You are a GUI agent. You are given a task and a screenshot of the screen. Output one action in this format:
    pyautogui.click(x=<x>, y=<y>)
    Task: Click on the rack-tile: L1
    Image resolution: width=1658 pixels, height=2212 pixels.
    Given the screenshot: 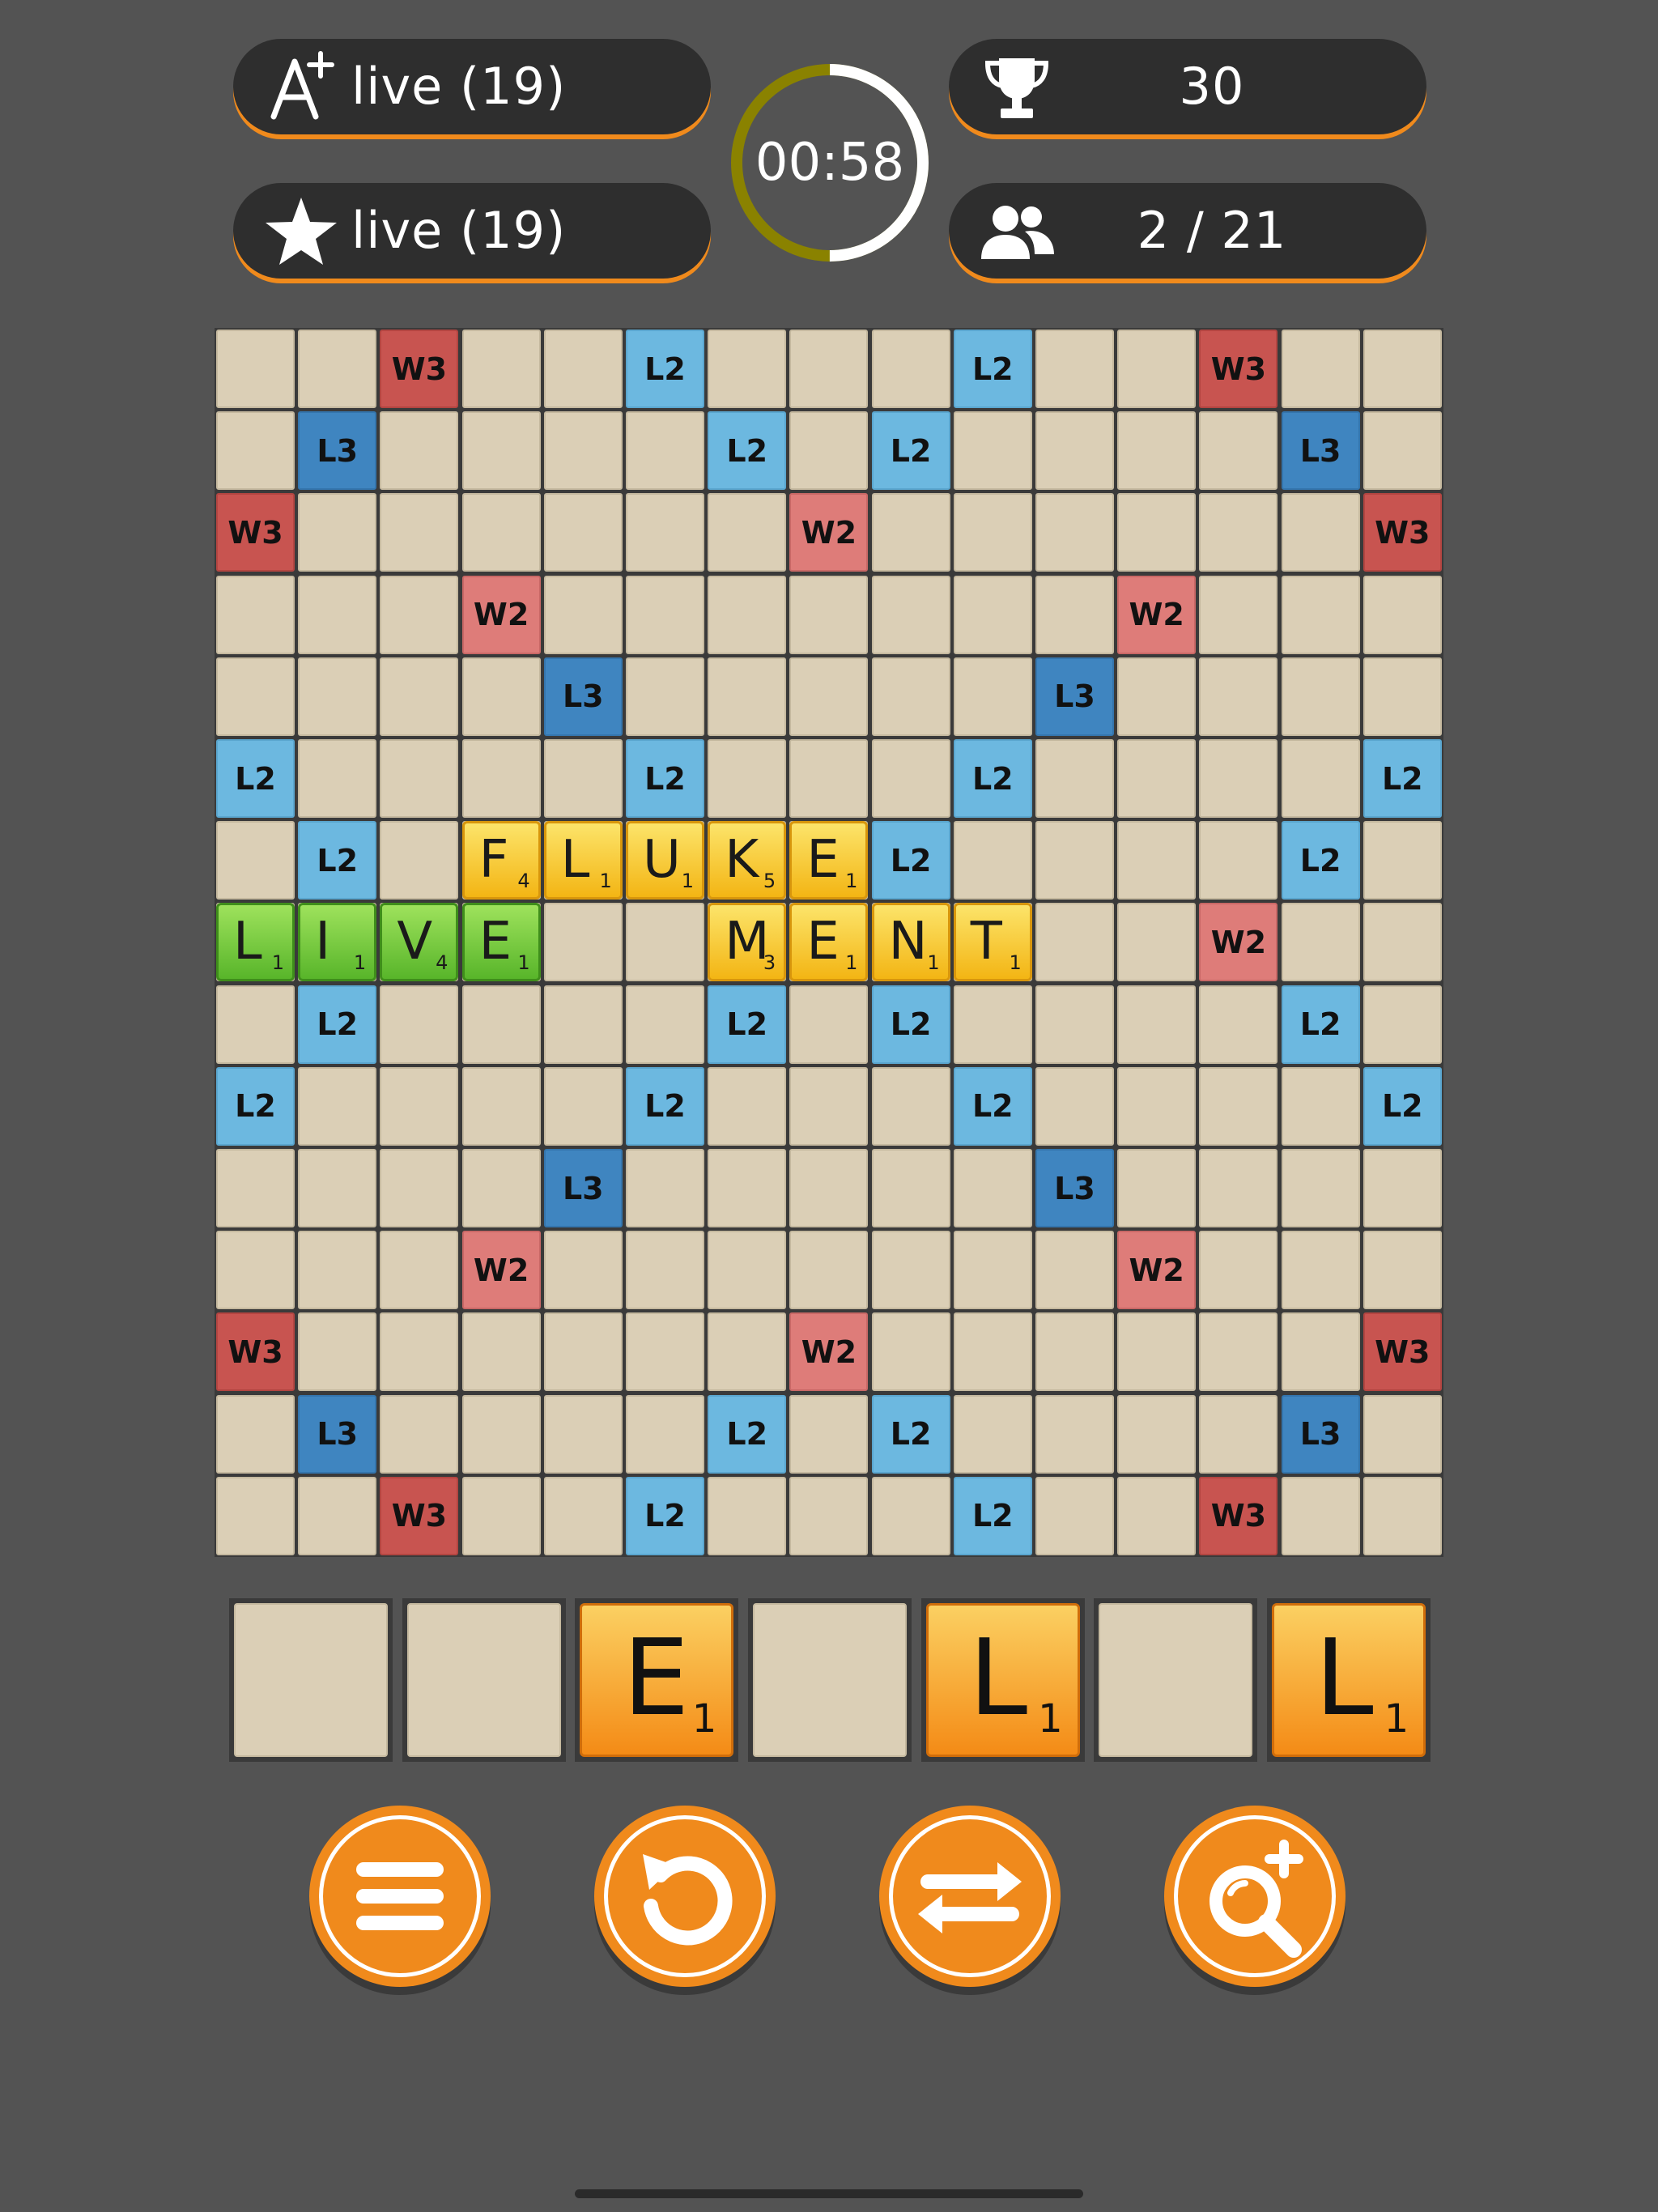 What is the action you would take?
    pyautogui.click(x=1002, y=1680)
    